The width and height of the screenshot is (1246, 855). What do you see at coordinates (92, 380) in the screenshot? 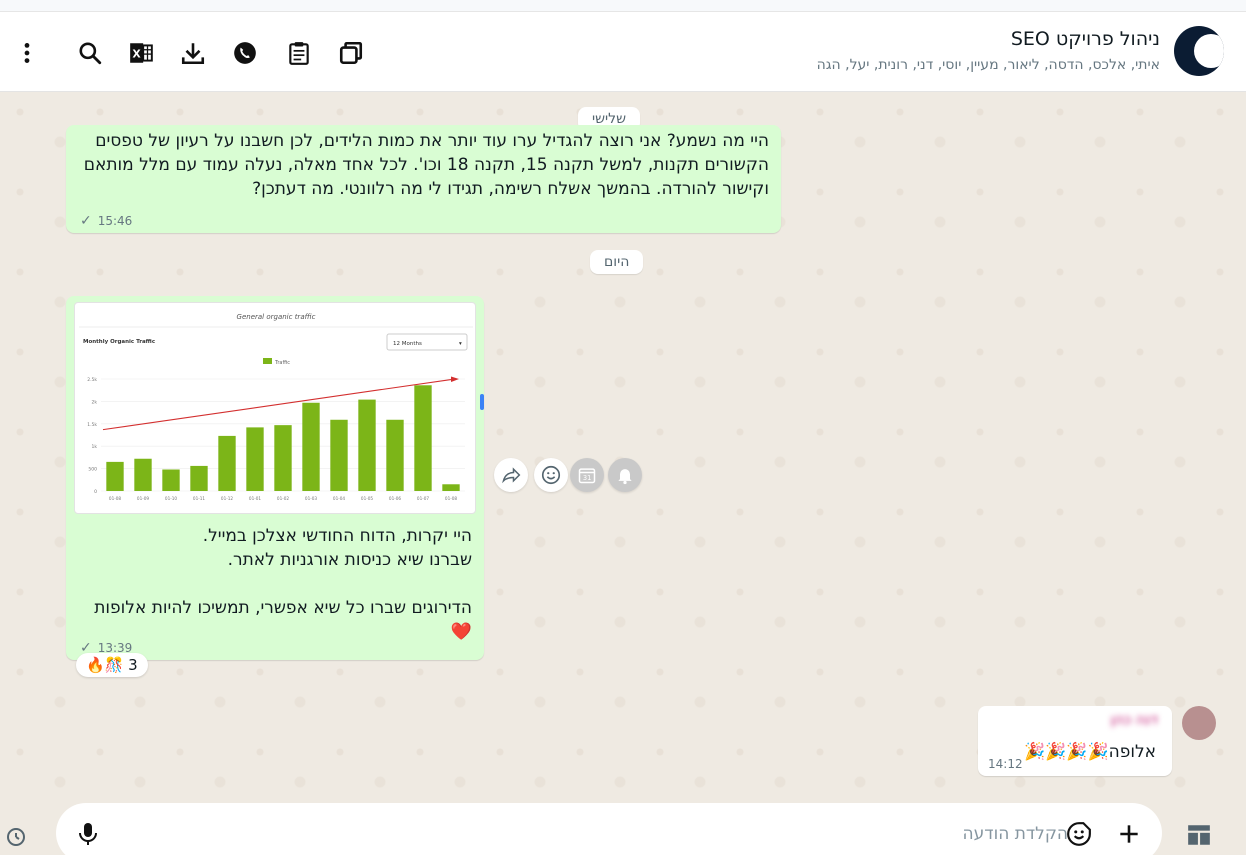
I see `chart-ytick-label: 2.5k` at bounding box center [92, 380].